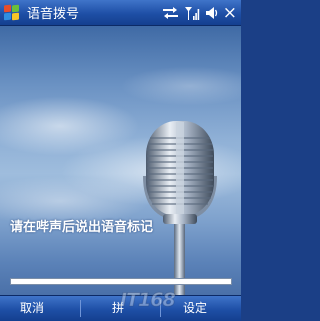 The image size is (320, 321). What do you see at coordinates (230, 13) in the screenshot?
I see `close-icon: ×` at bounding box center [230, 13].